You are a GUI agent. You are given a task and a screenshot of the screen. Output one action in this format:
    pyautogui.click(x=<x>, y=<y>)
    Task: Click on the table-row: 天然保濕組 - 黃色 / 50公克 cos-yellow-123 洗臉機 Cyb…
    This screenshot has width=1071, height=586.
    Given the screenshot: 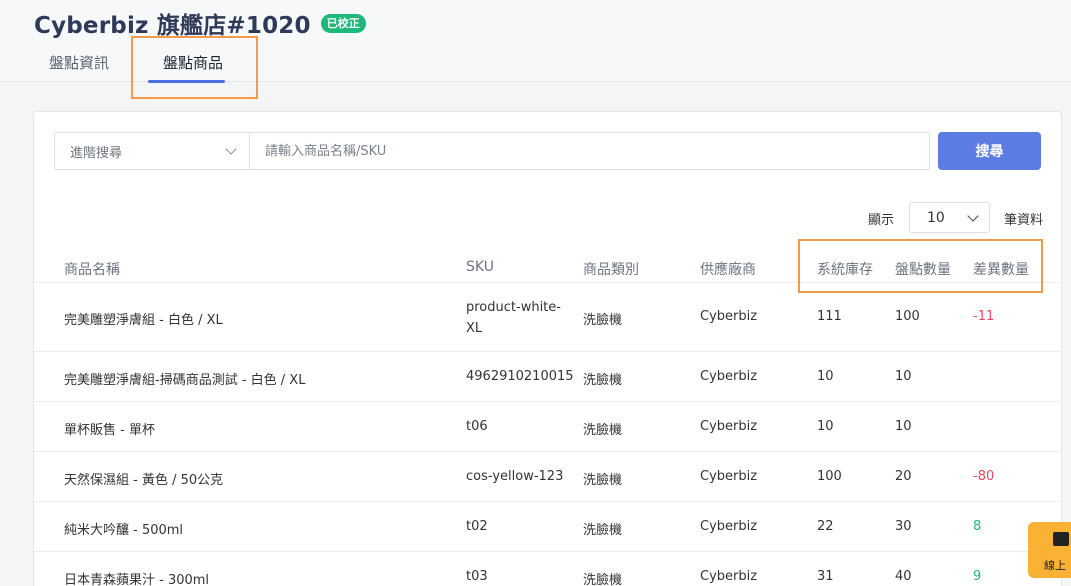 What is the action you would take?
    pyautogui.click(x=548, y=477)
    